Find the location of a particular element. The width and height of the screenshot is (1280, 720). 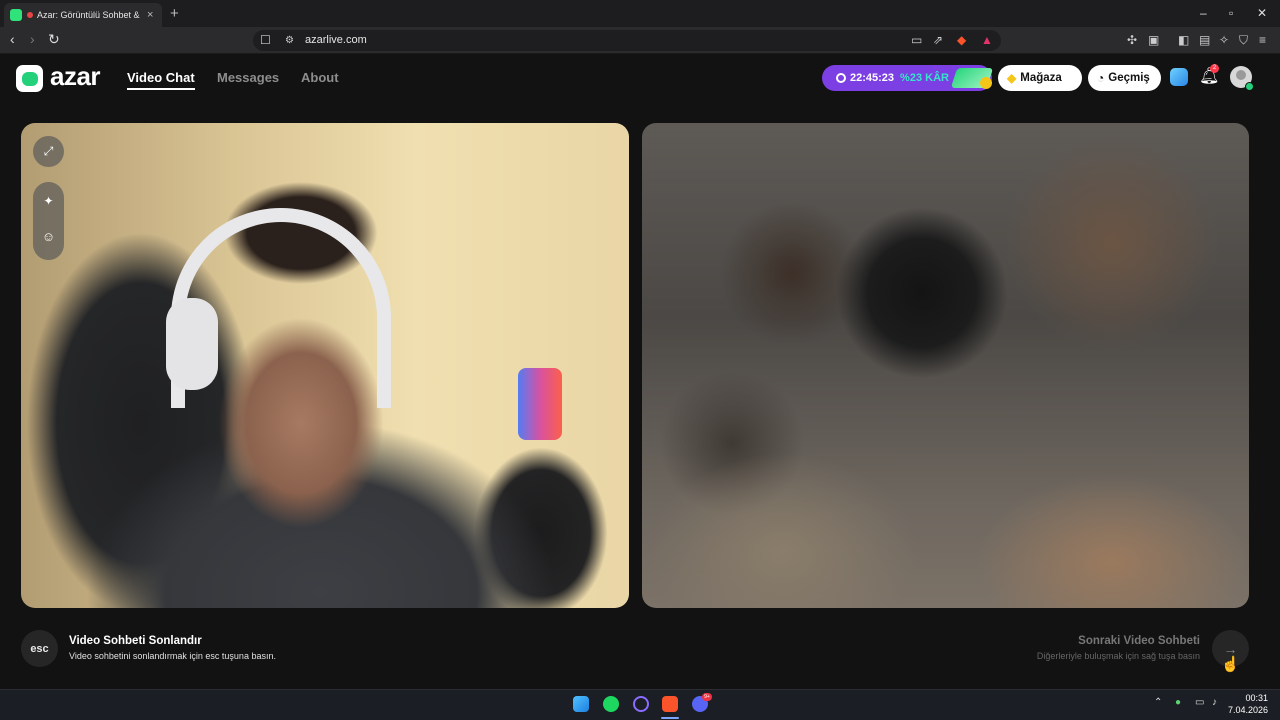

store-button: ◆ Mağaza is located at coordinates (1040, 78).